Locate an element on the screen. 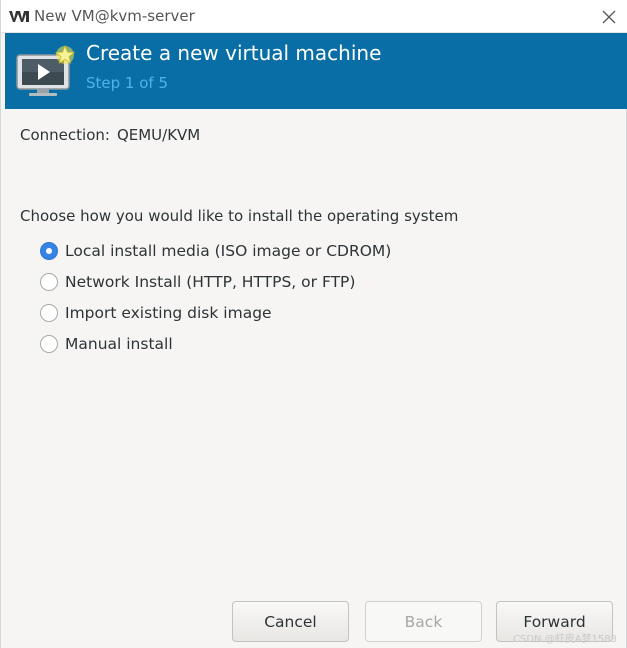  radio-network-install: Network Install (HTTP, HTTPS, or FTP) is located at coordinates (197, 282).